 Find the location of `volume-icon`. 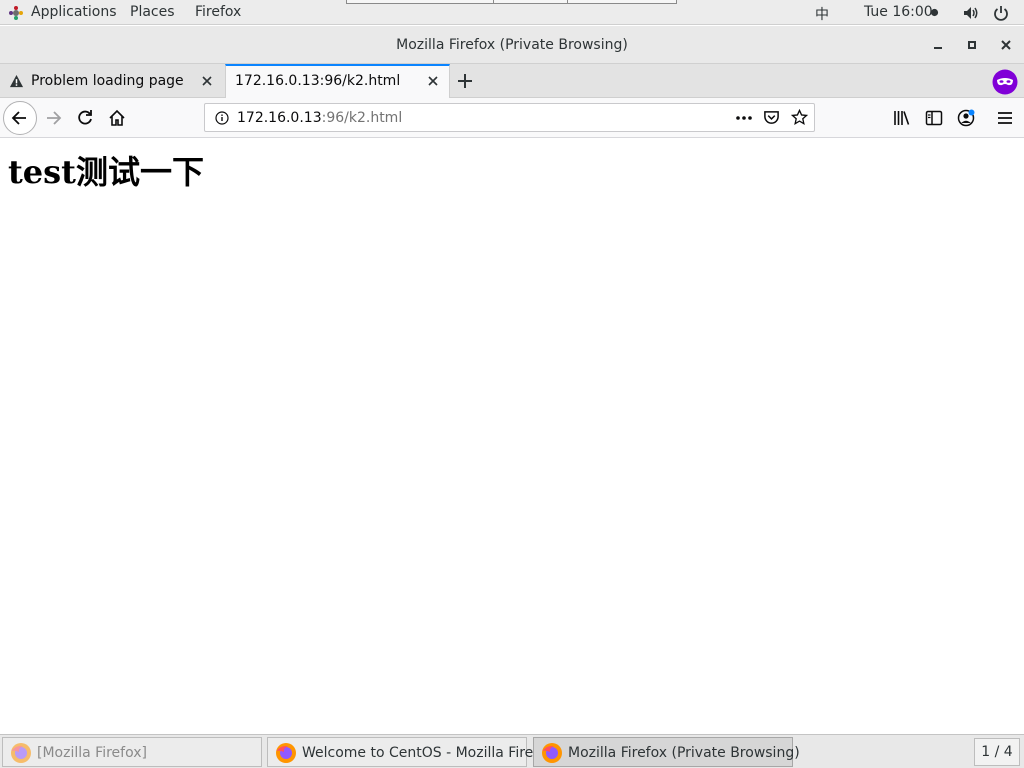

volume-icon is located at coordinates (971, 13).